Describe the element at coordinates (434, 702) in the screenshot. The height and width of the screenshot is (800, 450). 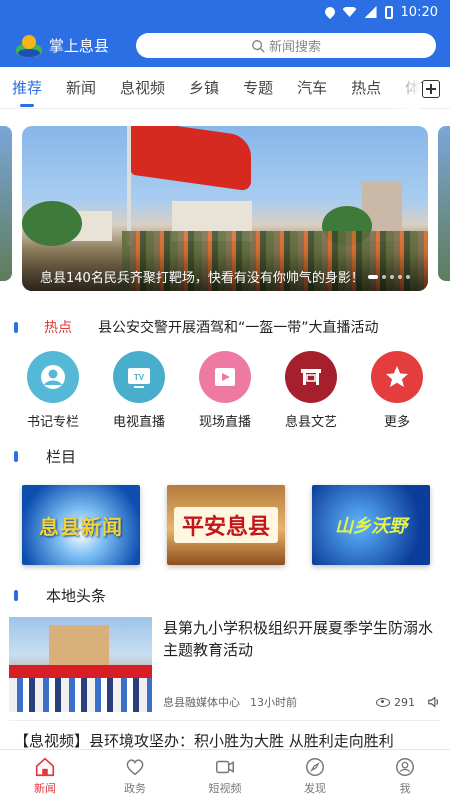
I see `speaker-icon` at that location.